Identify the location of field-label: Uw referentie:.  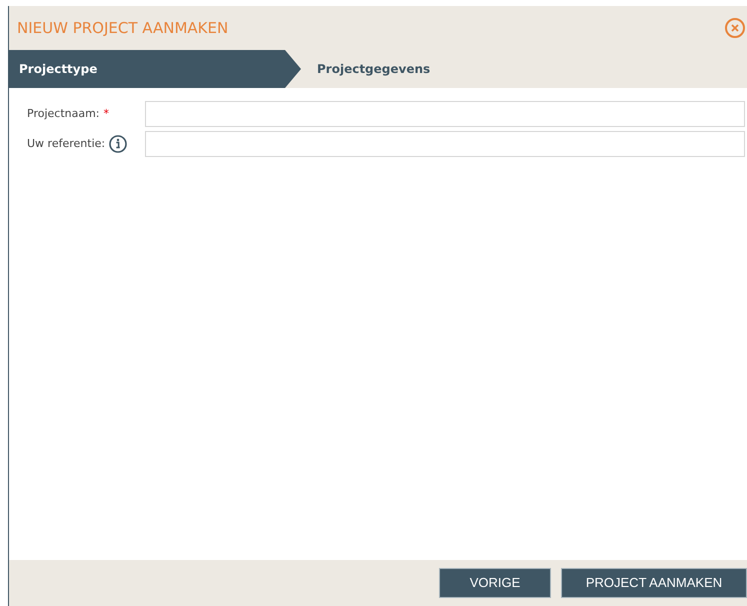
(66, 144).